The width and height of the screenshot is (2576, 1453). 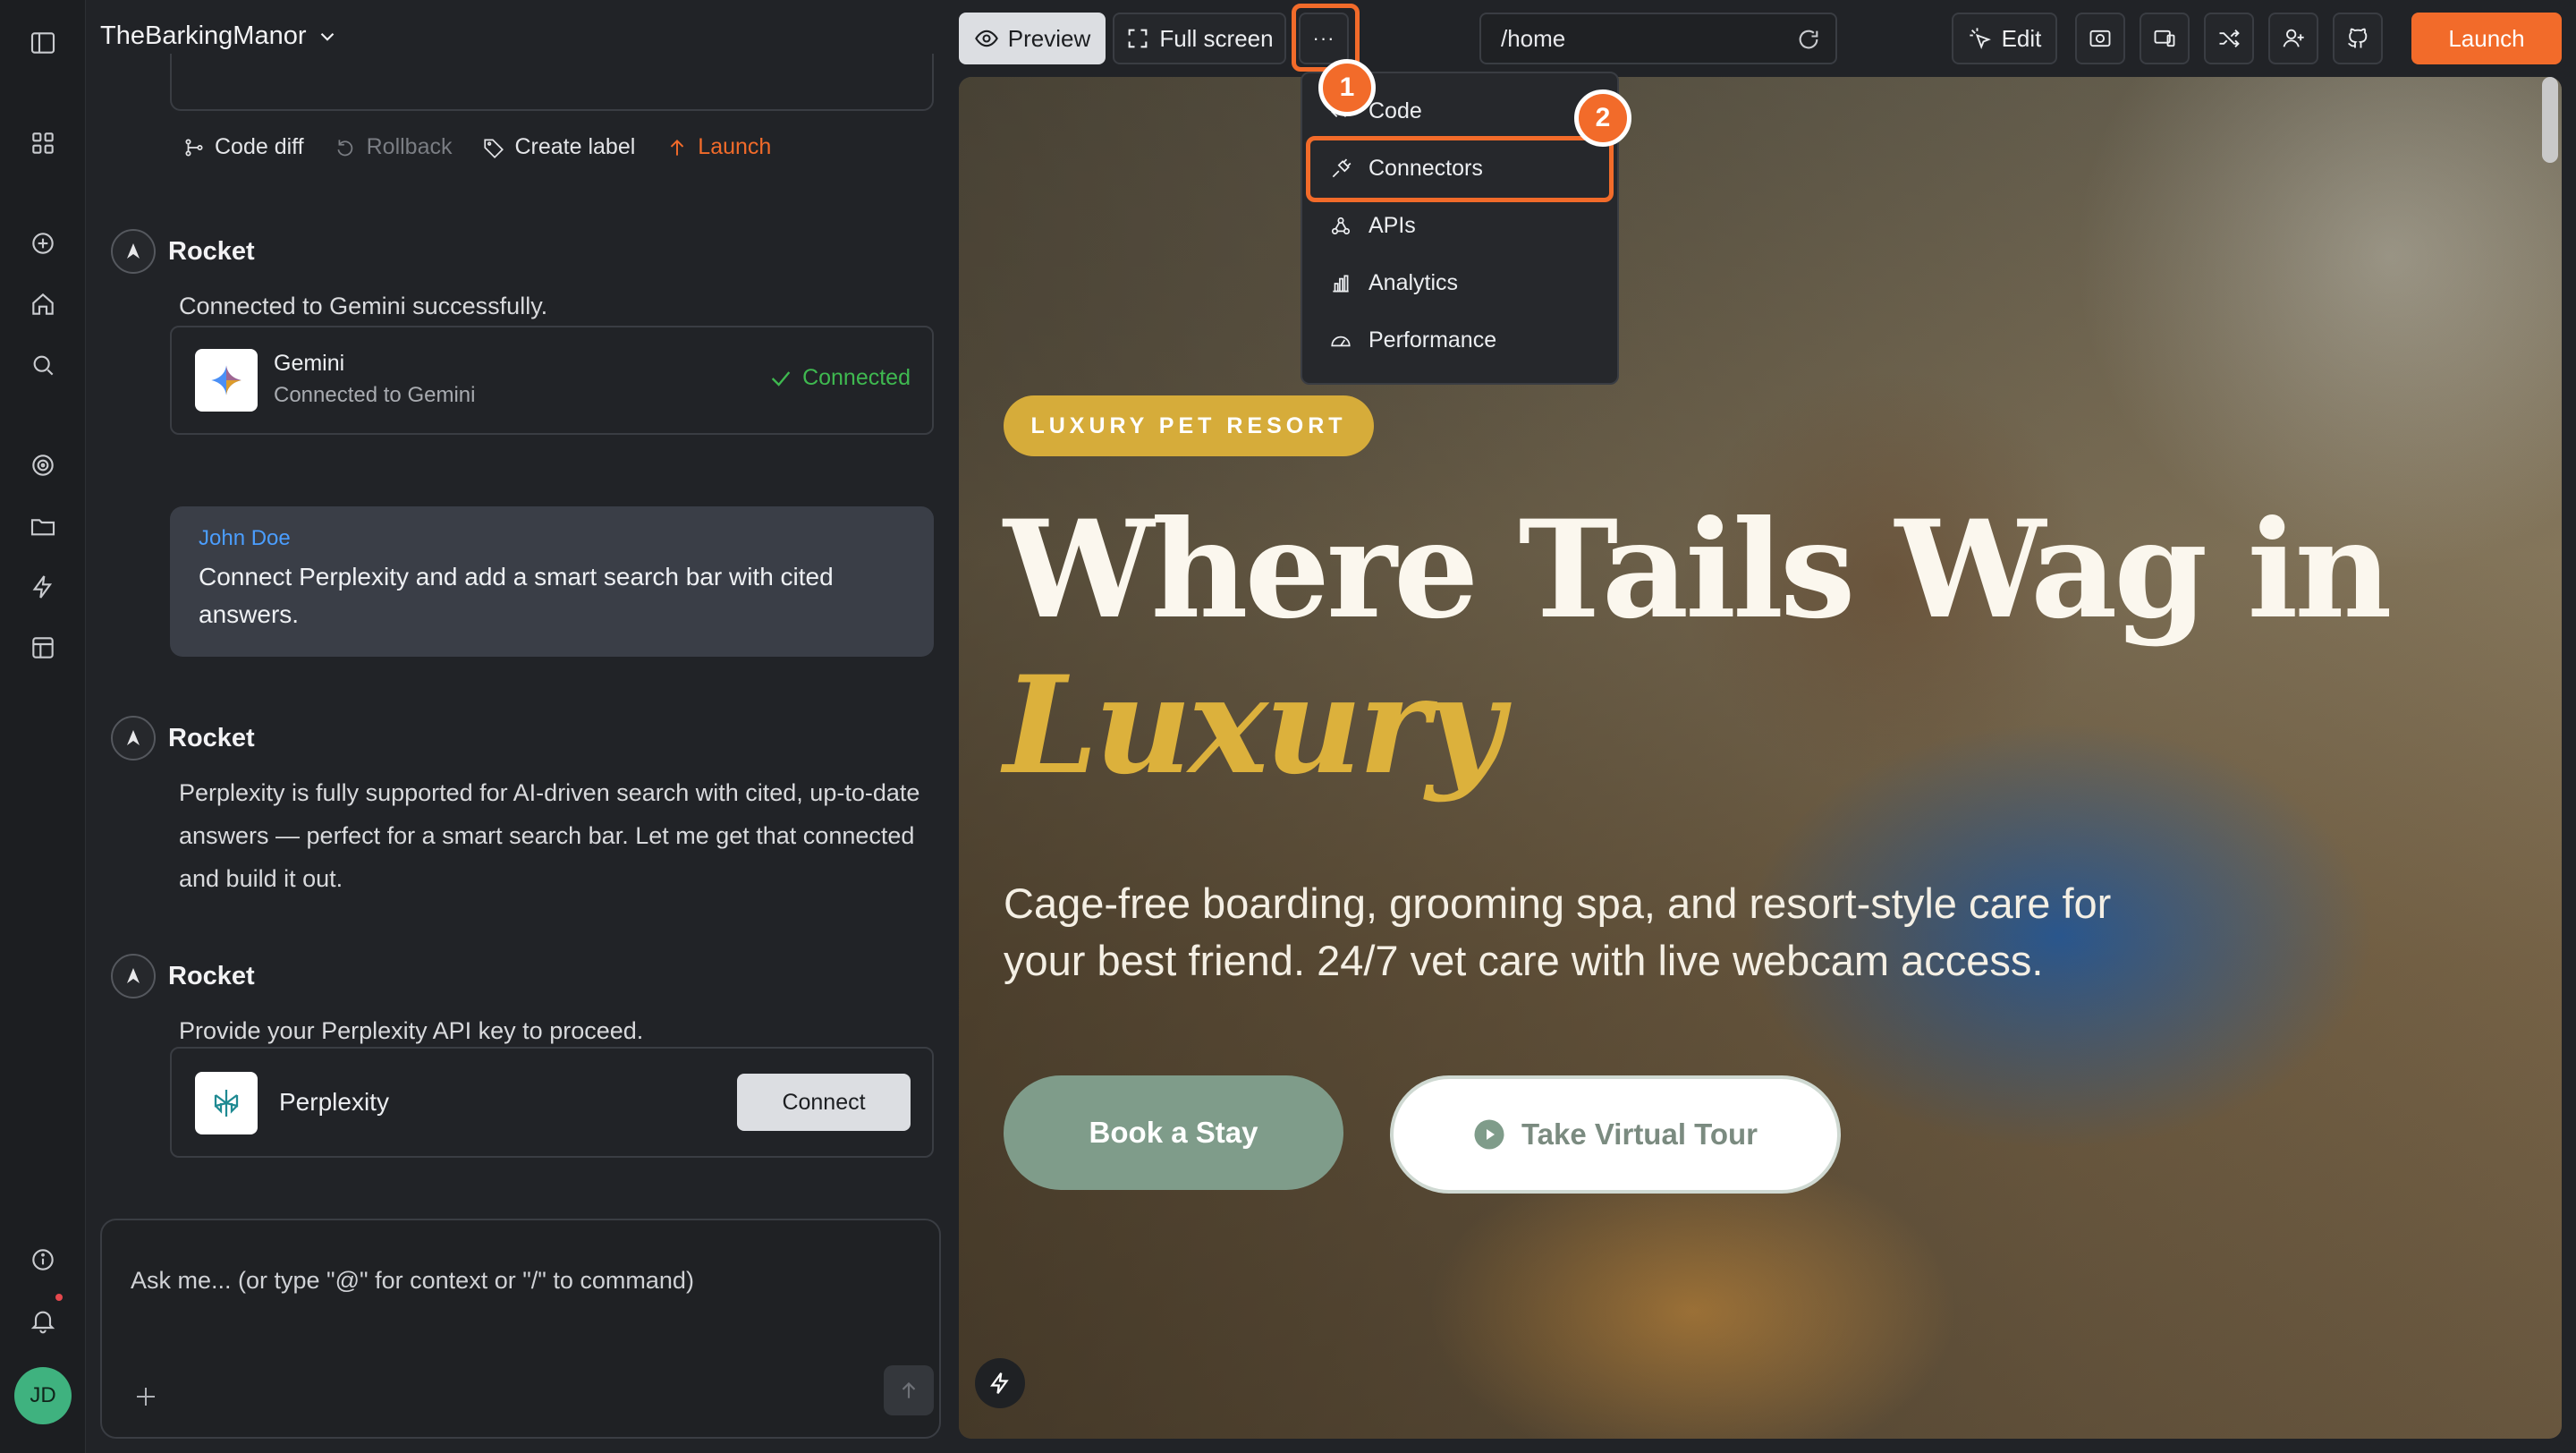 What do you see at coordinates (735, 146) in the screenshot?
I see `launch-label: Launch` at bounding box center [735, 146].